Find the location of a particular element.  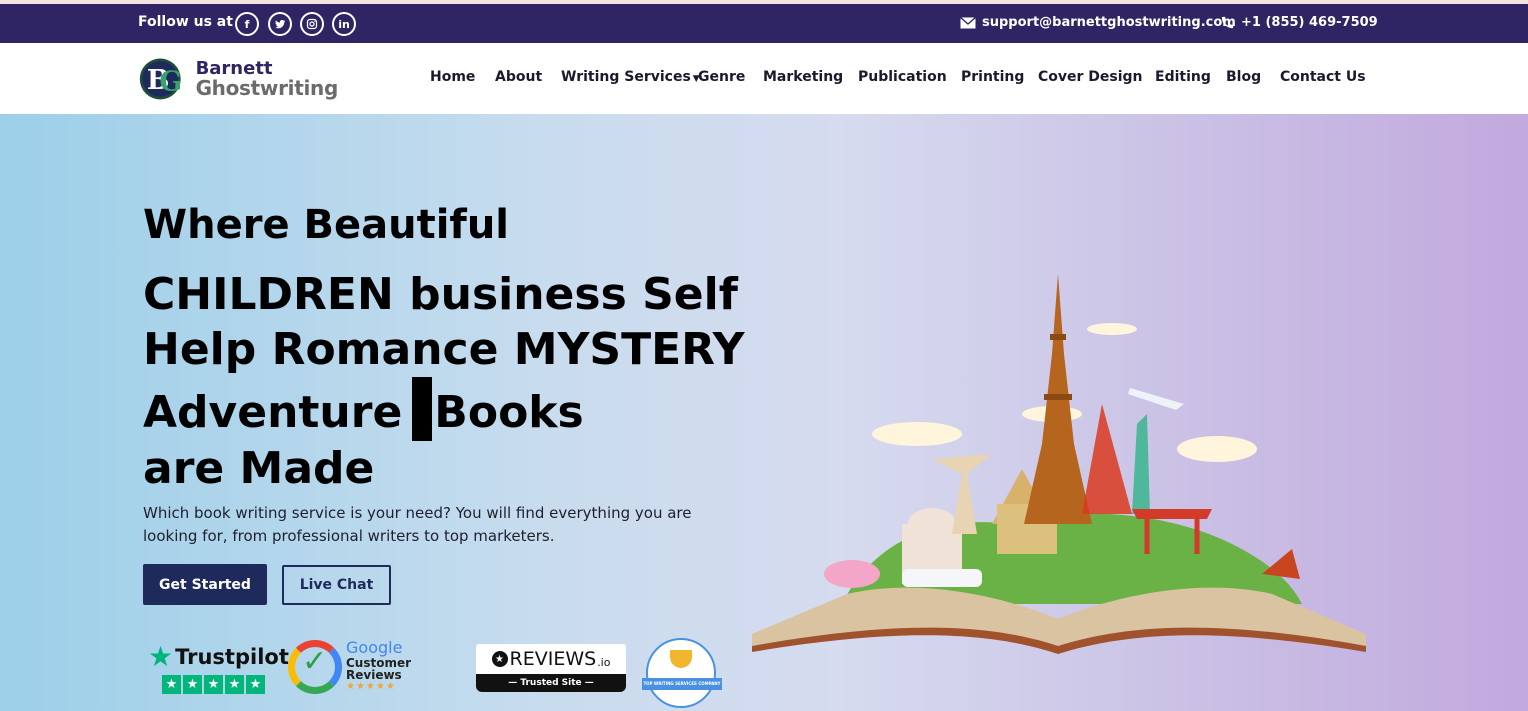

facebook-icon: f is located at coordinates (247, 24).